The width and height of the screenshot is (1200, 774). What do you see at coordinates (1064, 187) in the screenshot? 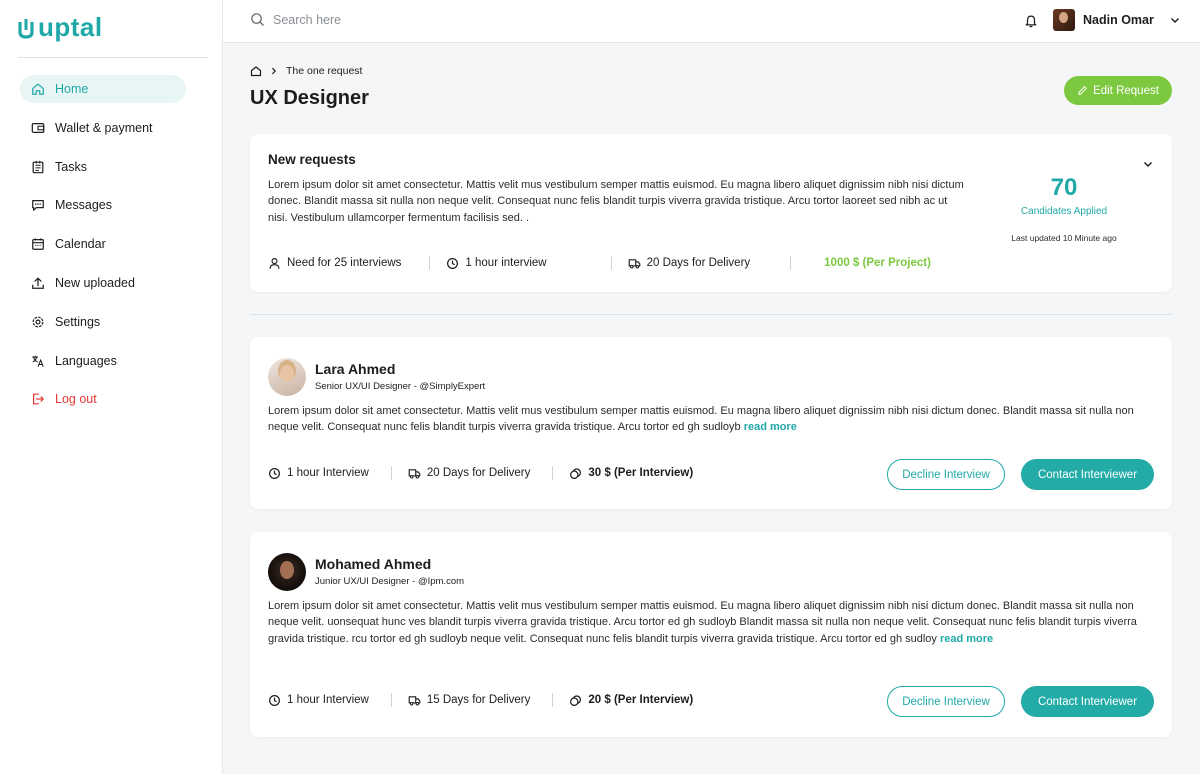
I see `candidates-count: 70` at bounding box center [1064, 187].